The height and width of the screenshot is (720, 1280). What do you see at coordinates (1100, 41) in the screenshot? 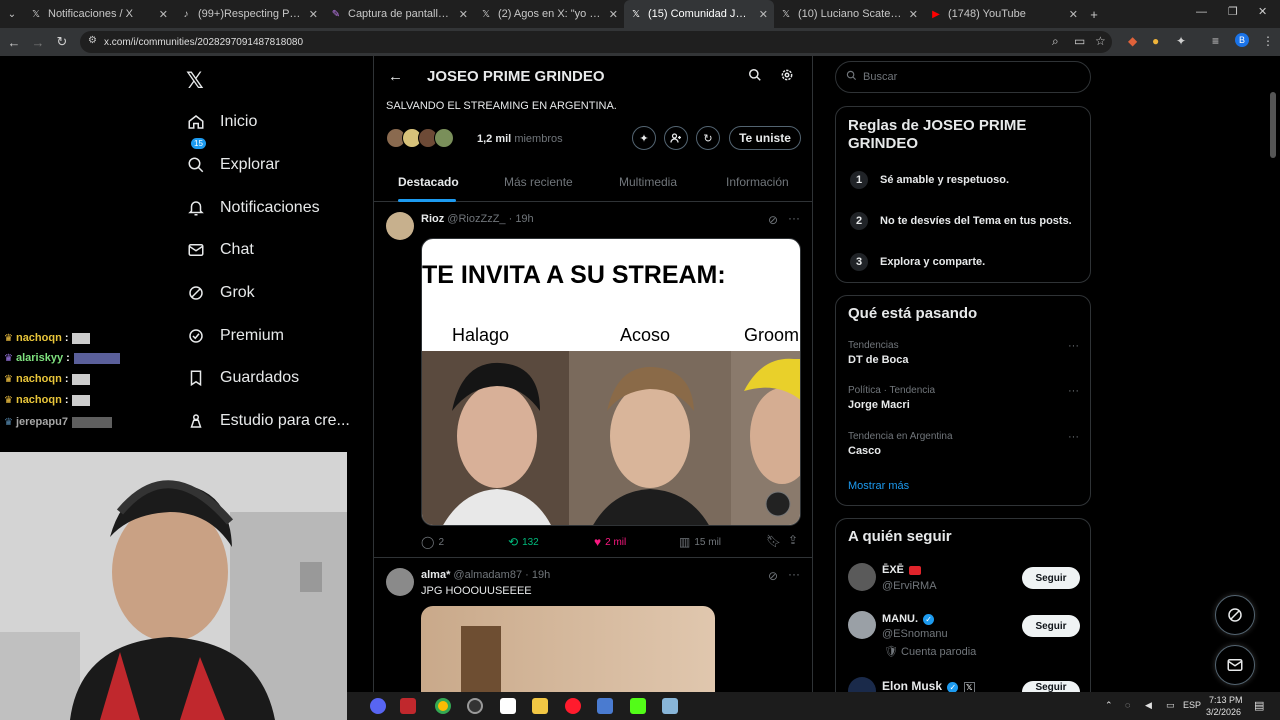
I see `star-icon: ☆` at bounding box center [1100, 41].